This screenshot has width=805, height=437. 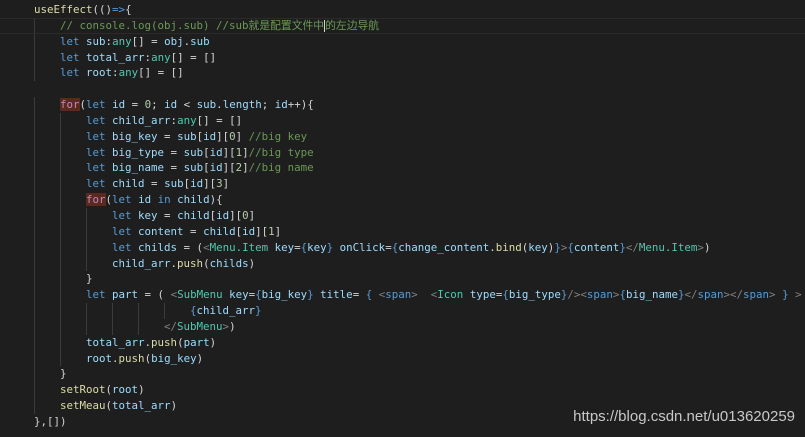 What do you see at coordinates (402, 231) in the screenshot?
I see `code-line: let content = child[id][1]` at bounding box center [402, 231].